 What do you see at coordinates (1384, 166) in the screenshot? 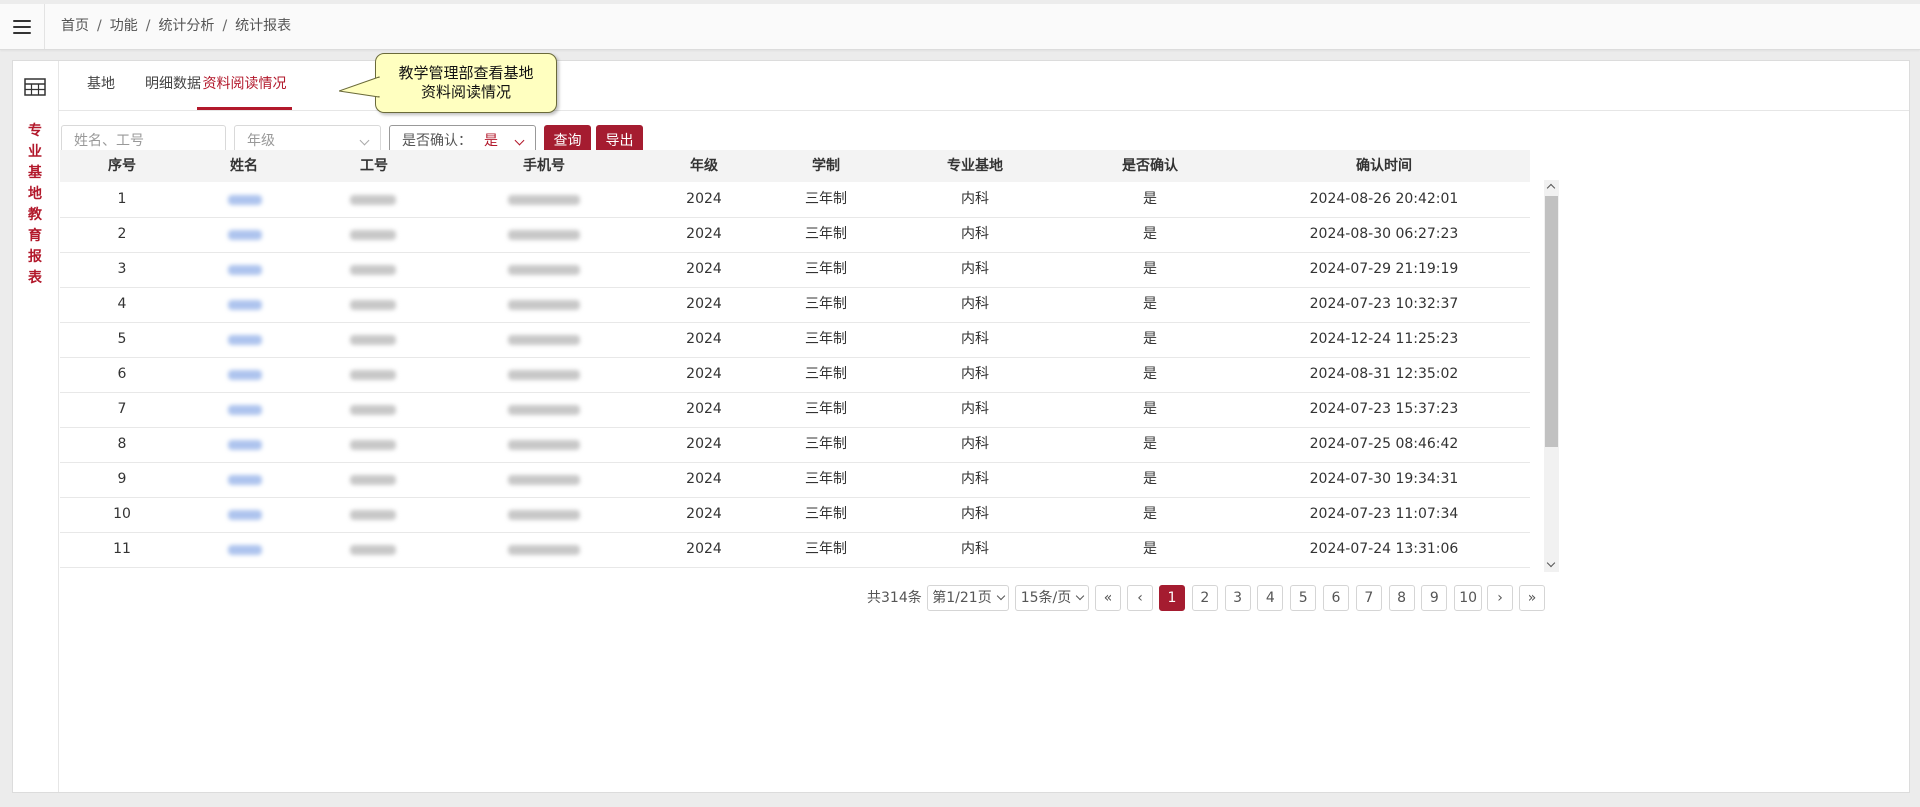
I see `col-header-confirm-time: 确认时间` at bounding box center [1384, 166].